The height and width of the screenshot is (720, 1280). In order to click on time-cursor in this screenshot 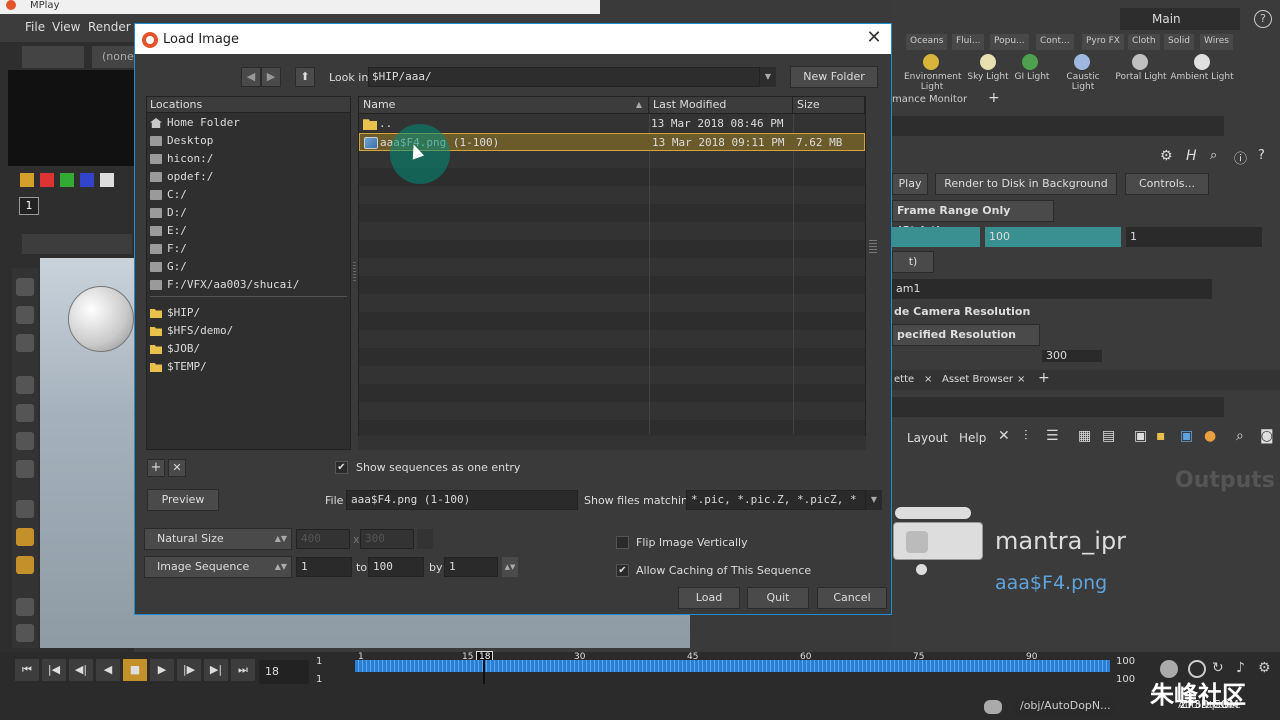, I will do `click(484, 672)`.